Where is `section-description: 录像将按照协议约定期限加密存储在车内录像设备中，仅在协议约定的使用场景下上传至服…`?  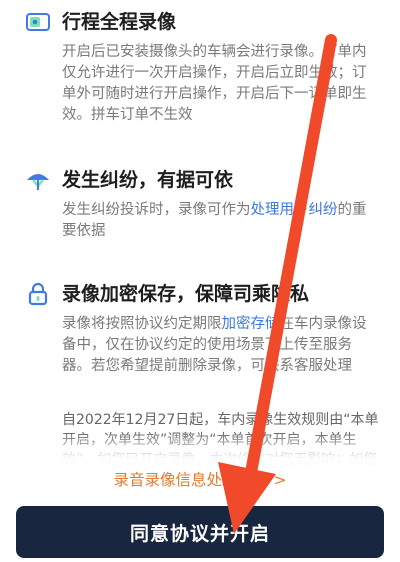 section-description: 录像将按照协议约定期限加密存储在车内录像设备中，仅在协议约定的使用场景下上传至服… is located at coordinates (221, 345).